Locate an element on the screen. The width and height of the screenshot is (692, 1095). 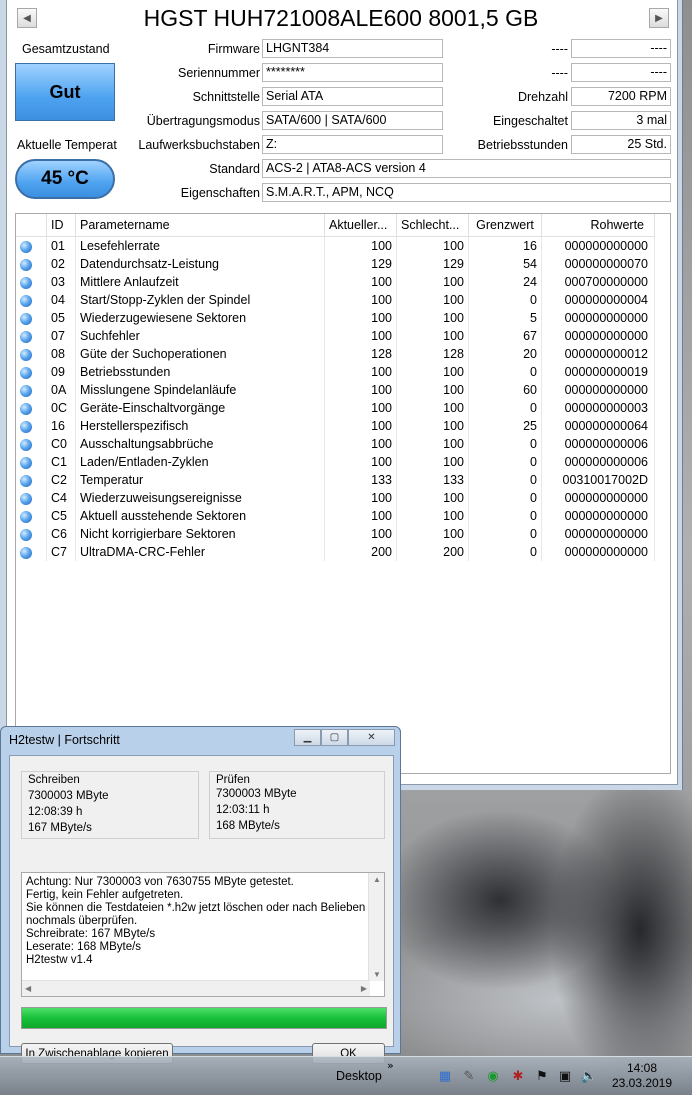
progress-bar-fill is located at coordinates (204, 1018).